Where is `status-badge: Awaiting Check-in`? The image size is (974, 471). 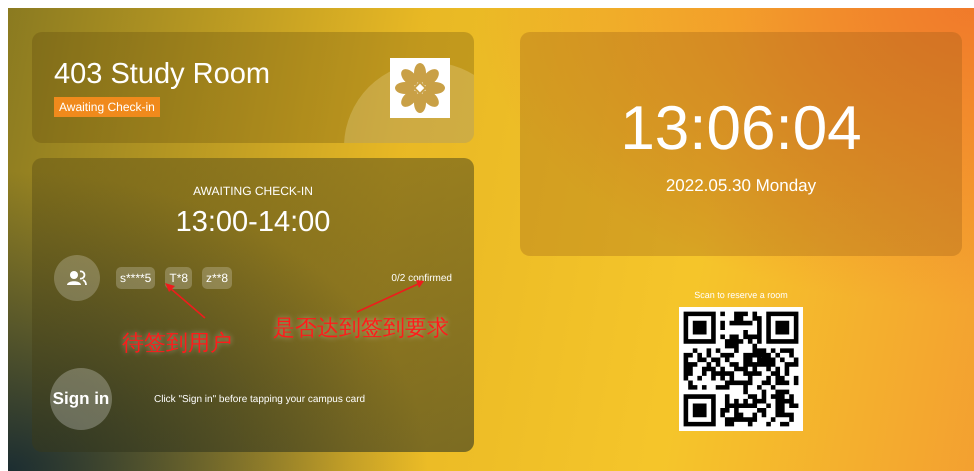
status-badge: Awaiting Check-in is located at coordinates (107, 107).